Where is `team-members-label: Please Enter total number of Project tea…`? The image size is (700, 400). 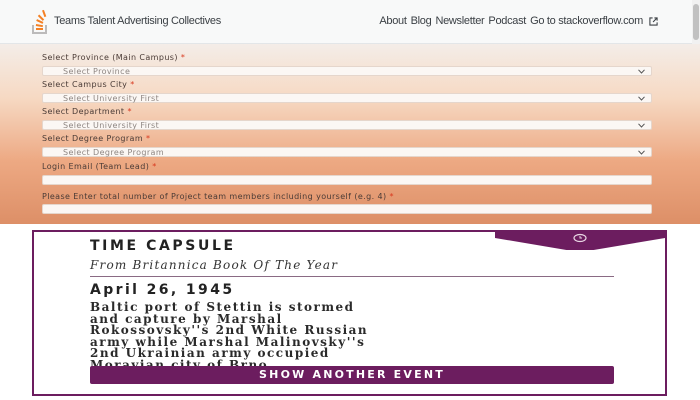
team-members-label: Please Enter total number of Project tea… is located at coordinates (218, 196).